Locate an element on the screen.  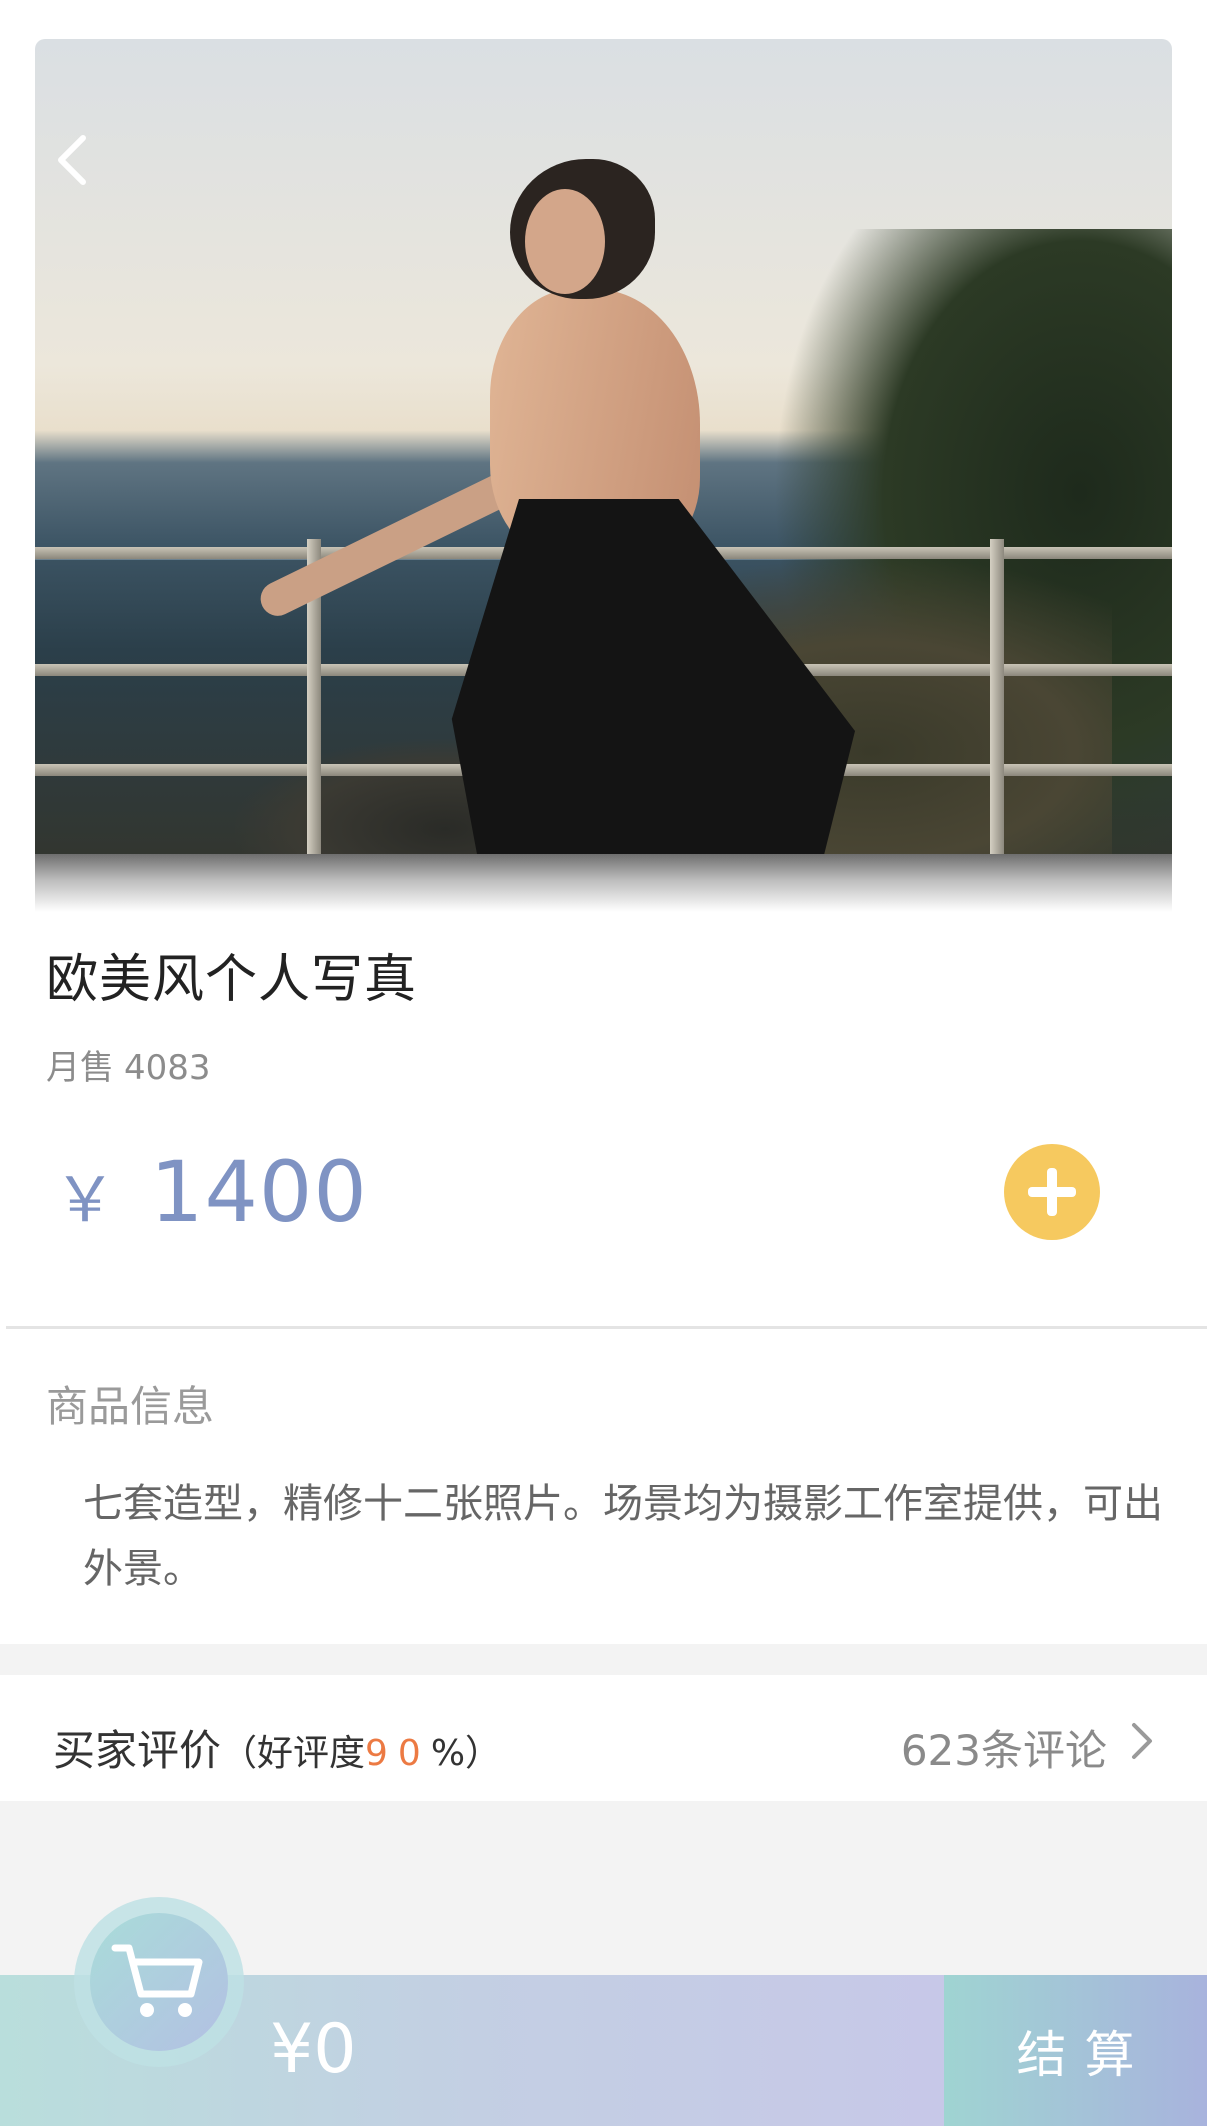
checkout-label: 结算 is located at coordinates (1084, 2054).